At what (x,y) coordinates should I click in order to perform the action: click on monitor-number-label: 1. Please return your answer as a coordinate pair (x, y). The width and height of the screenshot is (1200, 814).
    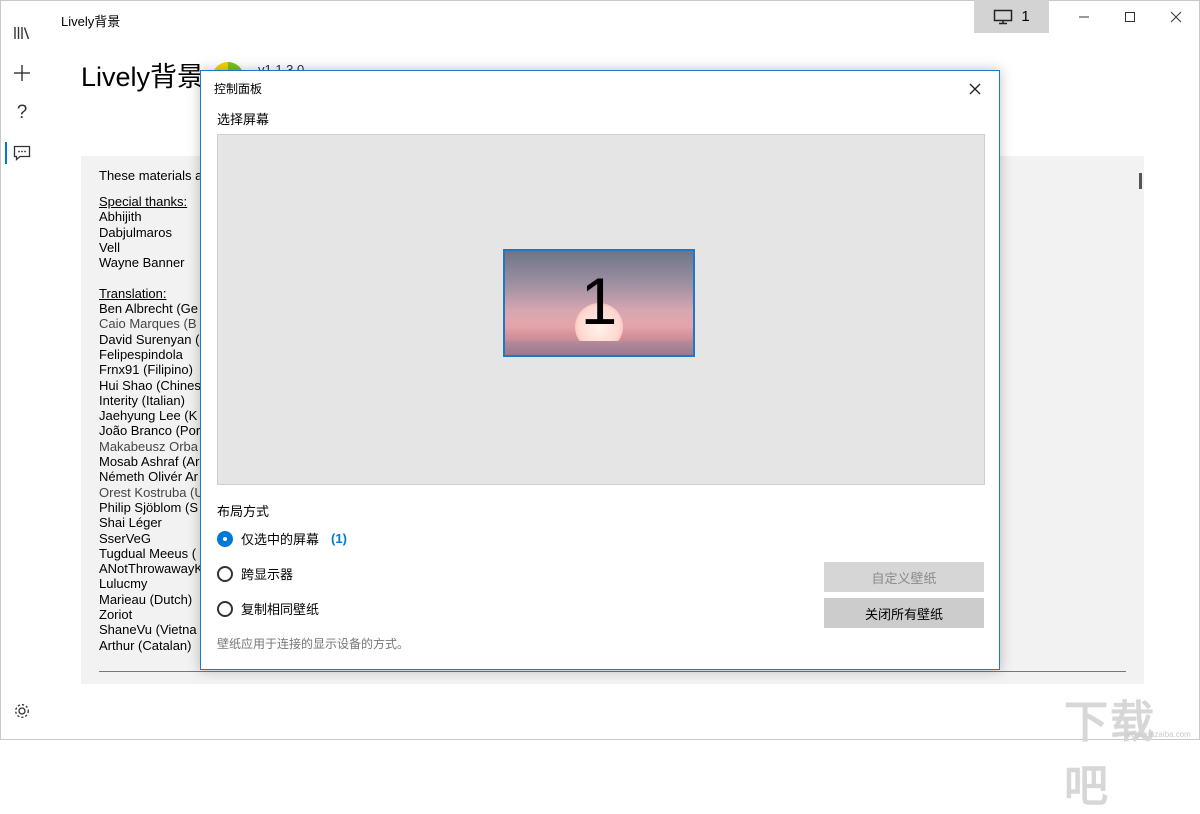
    Looking at the image, I should click on (1025, 16).